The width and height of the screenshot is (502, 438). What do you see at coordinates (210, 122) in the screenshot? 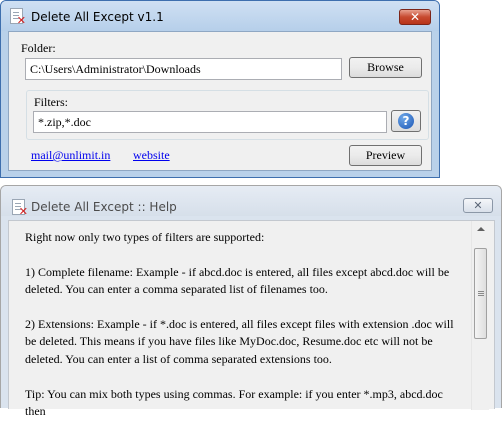
I see `filters-input: *.zip,*.doc` at bounding box center [210, 122].